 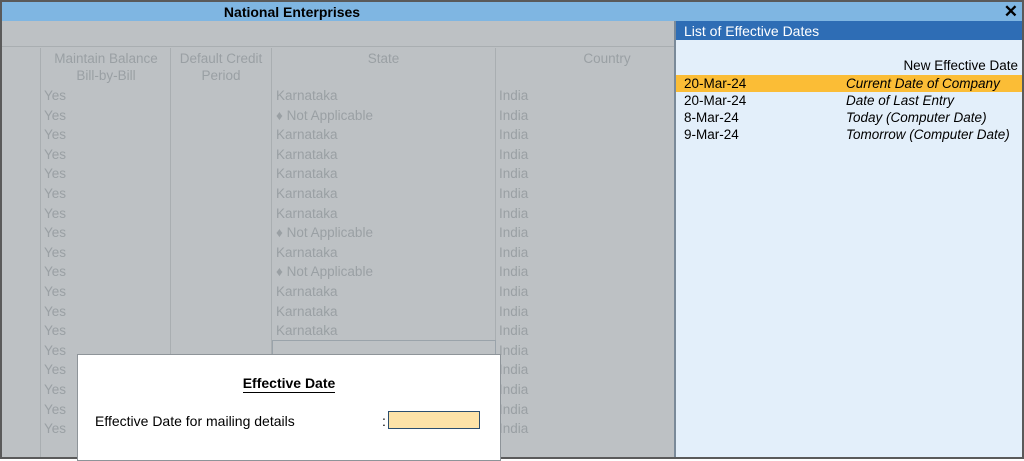 I want to click on effective-date-input, so click(x=434, y=420).